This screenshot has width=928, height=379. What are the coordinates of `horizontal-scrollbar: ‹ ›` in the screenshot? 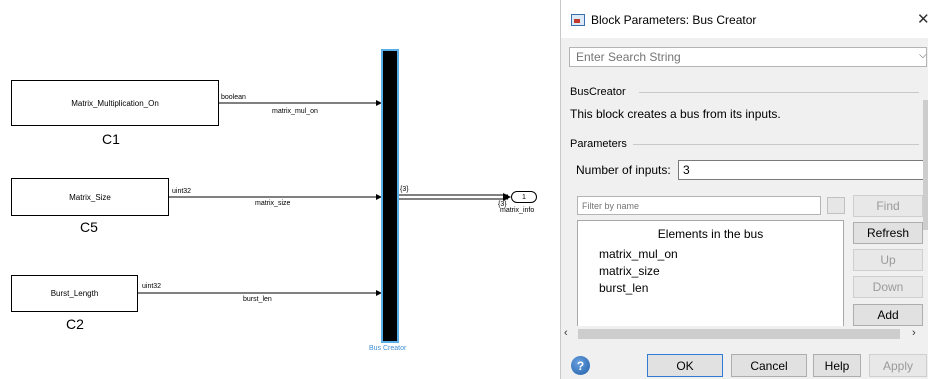 It's located at (743, 334).